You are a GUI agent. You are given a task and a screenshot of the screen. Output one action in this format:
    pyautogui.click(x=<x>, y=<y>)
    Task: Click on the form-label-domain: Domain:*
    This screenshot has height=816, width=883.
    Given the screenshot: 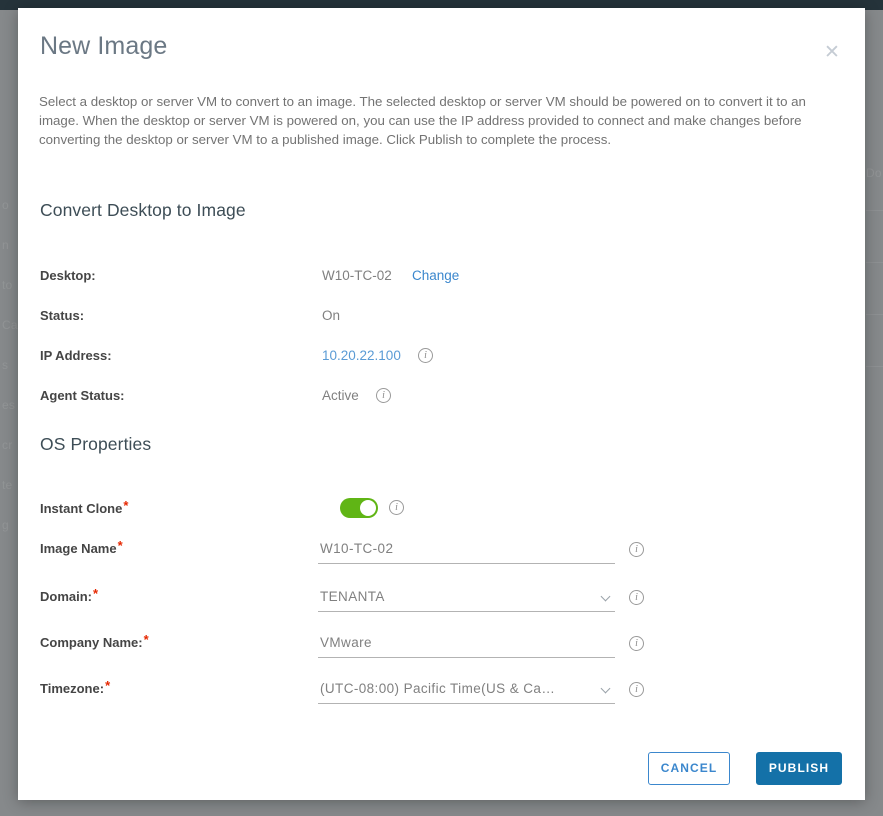 What is the action you would take?
    pyautogui.click(x=69, y=596)
    